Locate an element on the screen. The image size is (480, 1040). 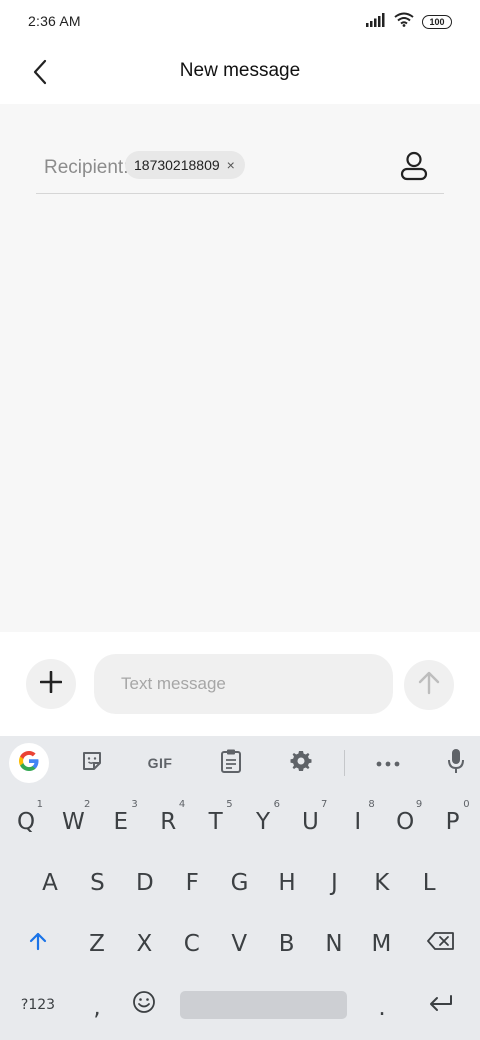
send-button is located at coordinates (429, 685).